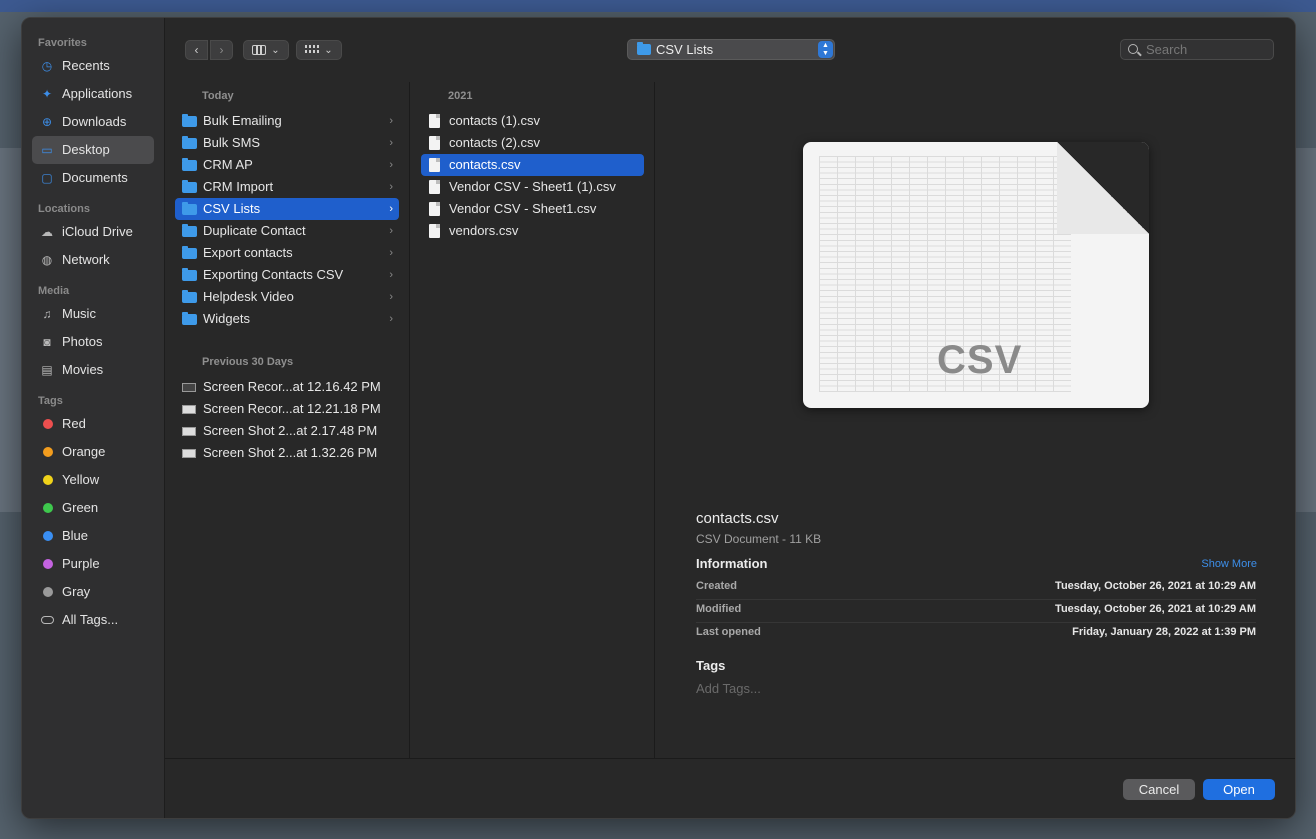 The image size is (1316, 839). I want to click on document-preview-icon: CSV, so click(976, 275).